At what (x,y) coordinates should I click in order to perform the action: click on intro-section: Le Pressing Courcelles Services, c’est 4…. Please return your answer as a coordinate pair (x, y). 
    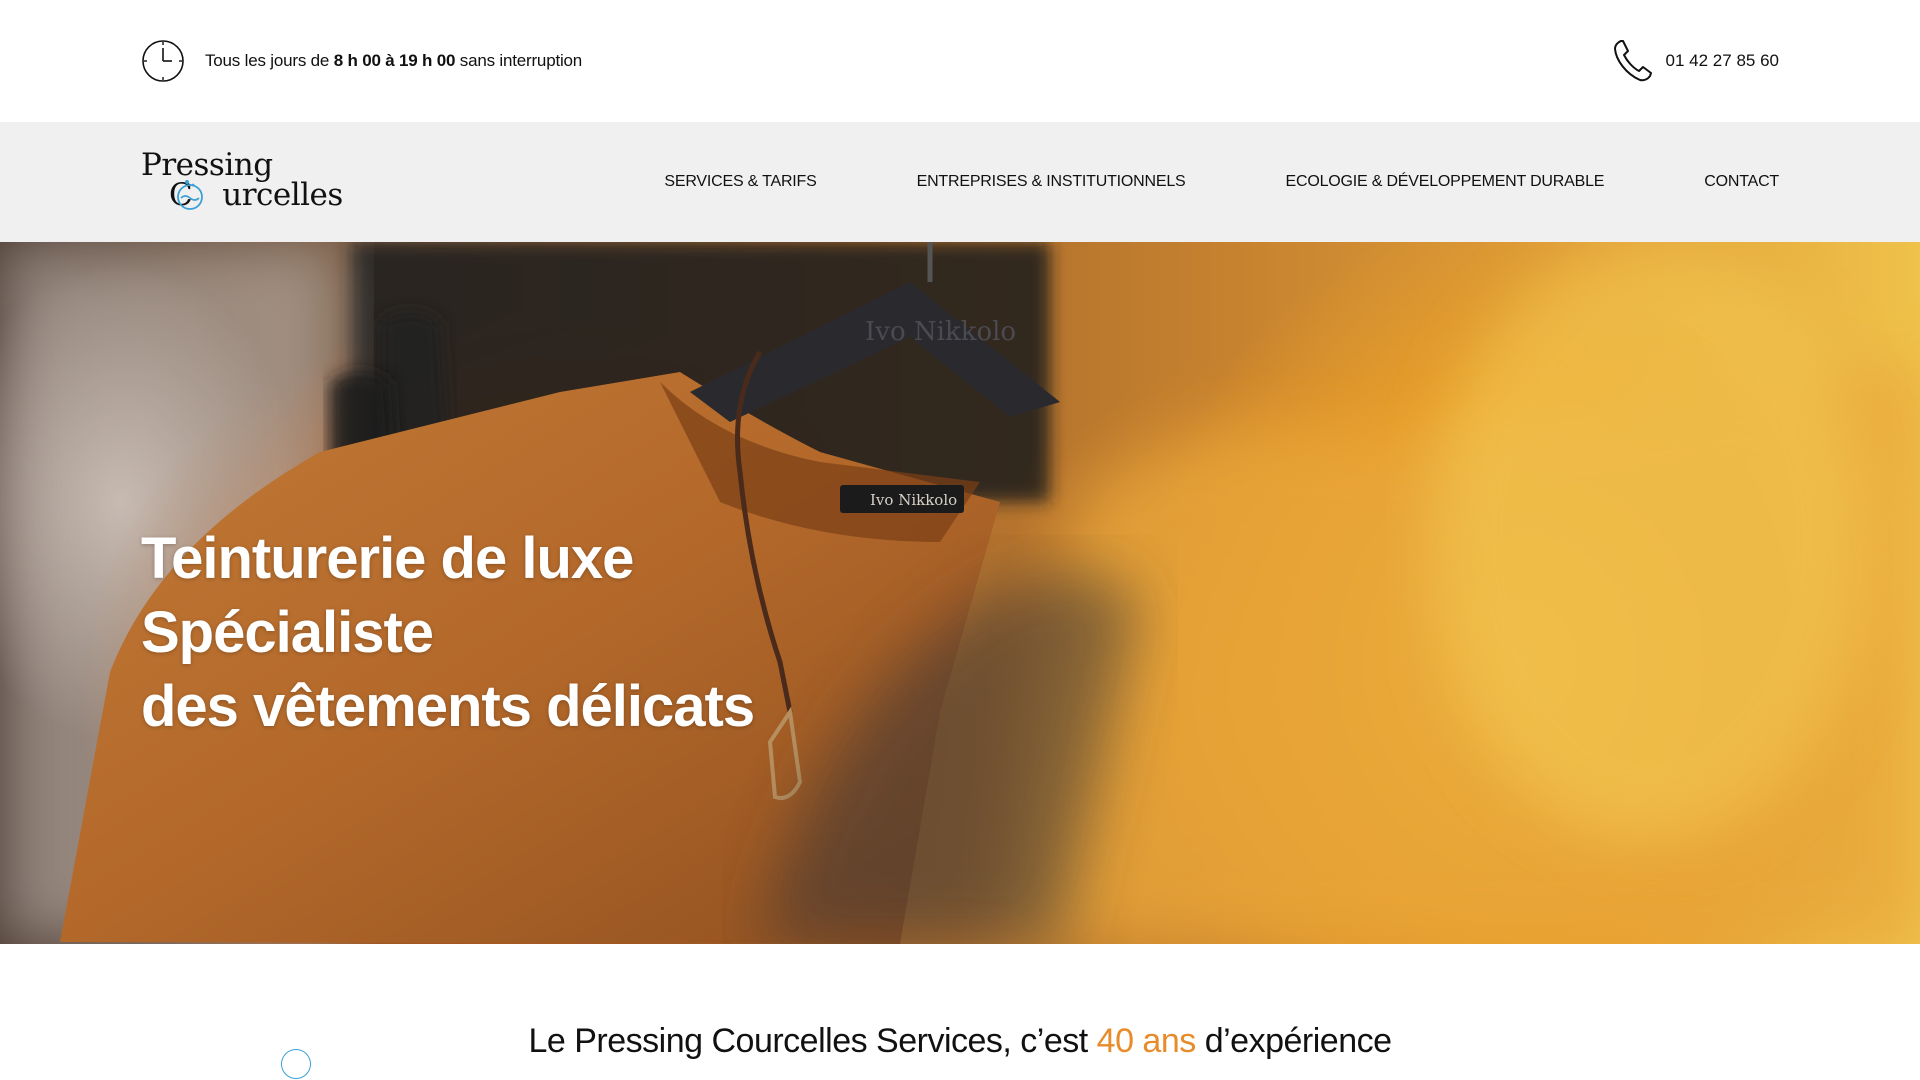
    Looking at the image, I should click on (960, 1012).